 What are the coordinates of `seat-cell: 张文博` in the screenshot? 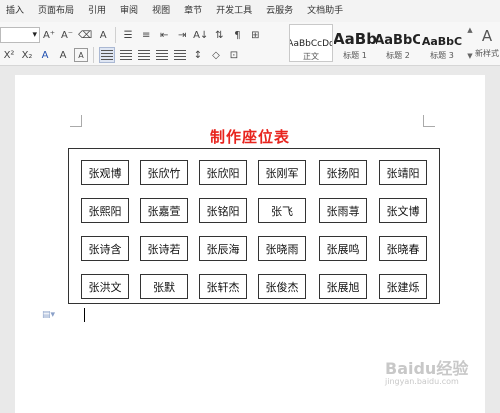 It's located at (403, 210).